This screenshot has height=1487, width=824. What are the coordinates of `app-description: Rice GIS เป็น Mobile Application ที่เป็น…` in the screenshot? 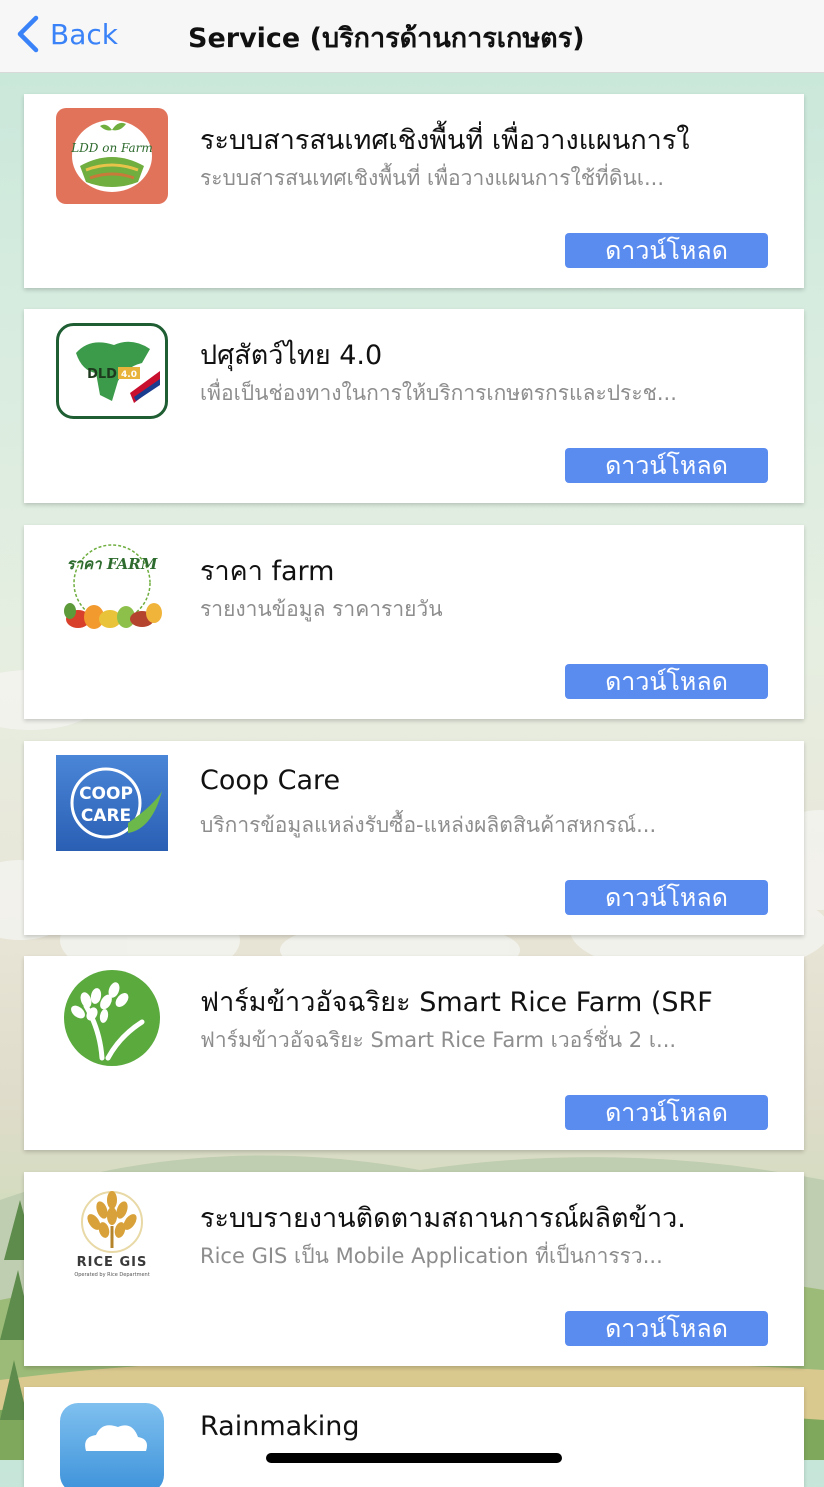 It's located at (431, 1256).